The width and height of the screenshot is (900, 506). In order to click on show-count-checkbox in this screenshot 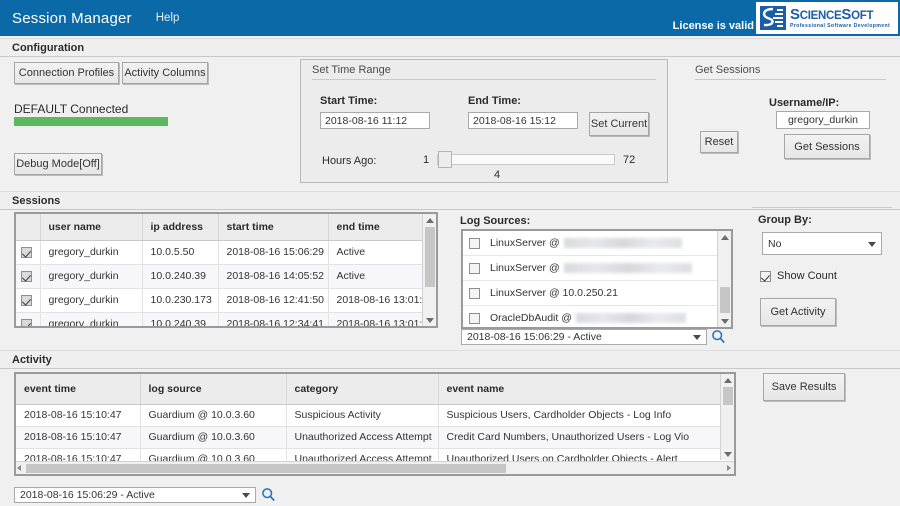, I will do `click(765, 276)`.